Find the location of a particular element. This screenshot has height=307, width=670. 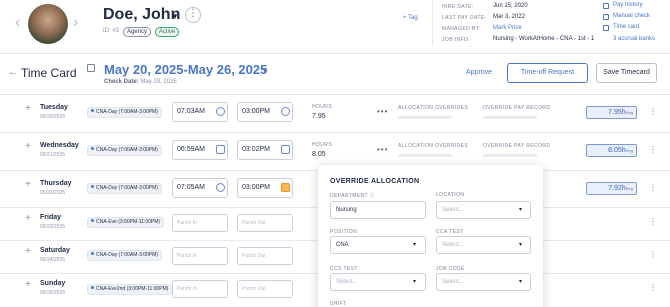

next-employee-icon: › is located at coordinates (75, 23).